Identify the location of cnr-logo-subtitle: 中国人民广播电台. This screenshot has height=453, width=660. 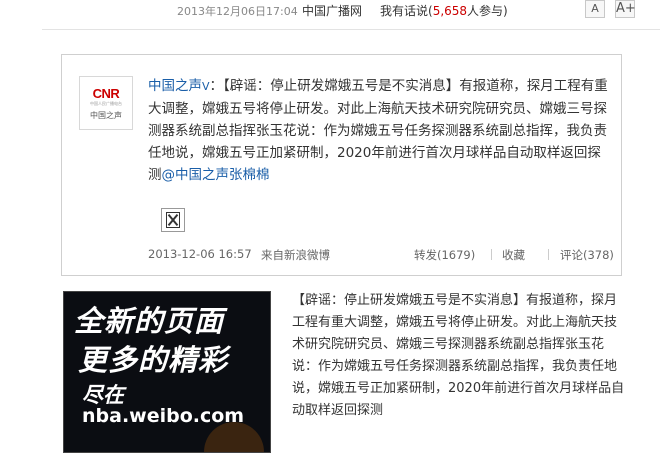
(106, 103).